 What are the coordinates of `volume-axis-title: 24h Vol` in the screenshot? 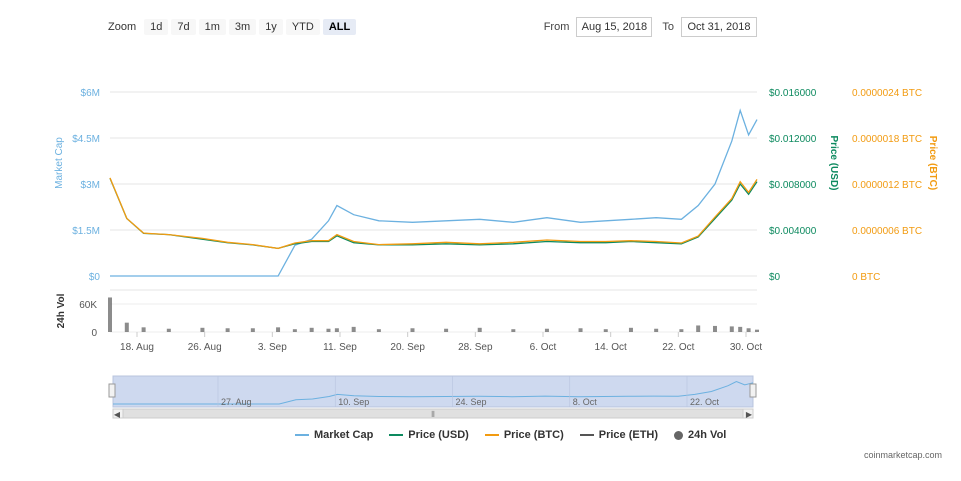 It's located at (61, 310).